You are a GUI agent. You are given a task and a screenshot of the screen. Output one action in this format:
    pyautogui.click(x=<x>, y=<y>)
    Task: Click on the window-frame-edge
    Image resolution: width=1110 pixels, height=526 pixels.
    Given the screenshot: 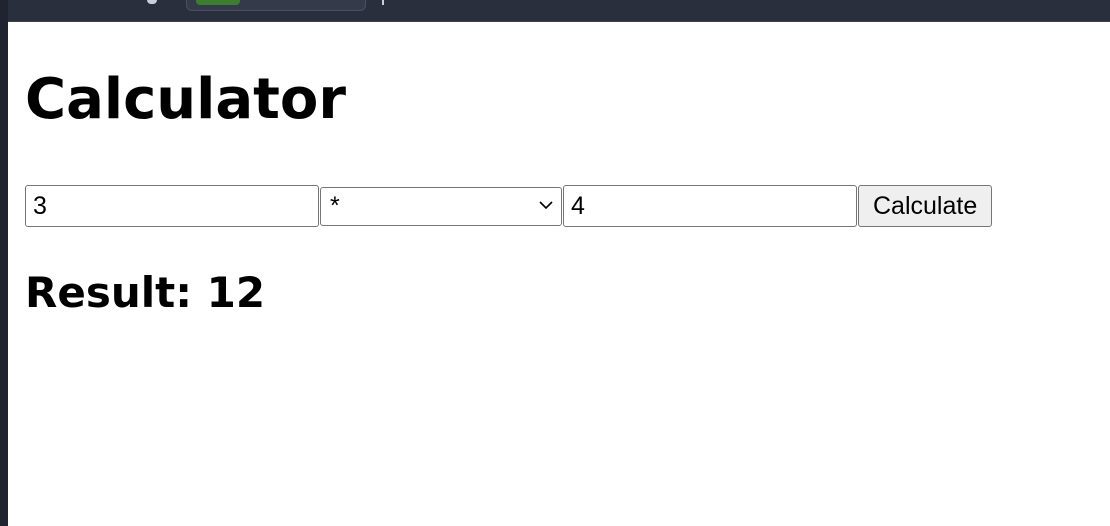 What is the action you would take?
    pyautogui.click(x=4, y=263)
    